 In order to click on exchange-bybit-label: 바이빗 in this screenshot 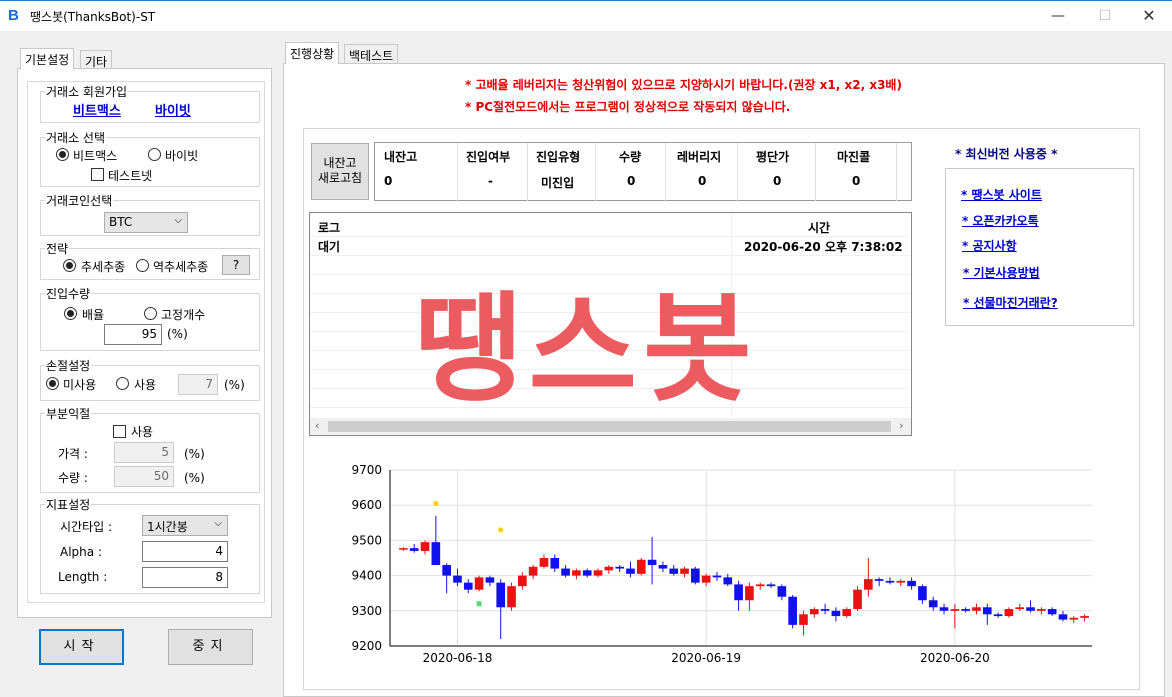, I will do `click(182, 156)`.